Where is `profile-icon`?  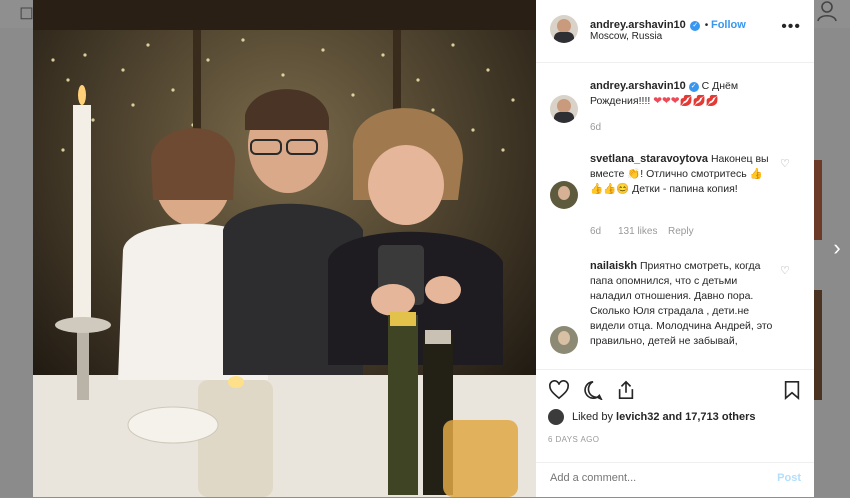
profile-icon is located at coordinates (827, 13).